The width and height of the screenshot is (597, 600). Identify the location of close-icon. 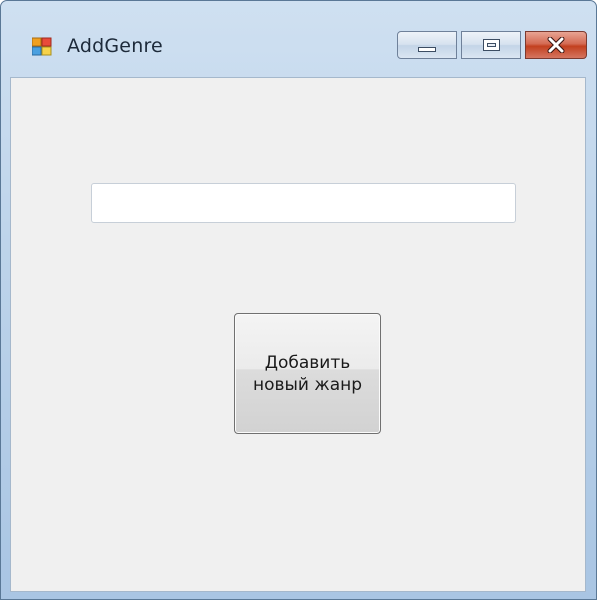
(556, 45).